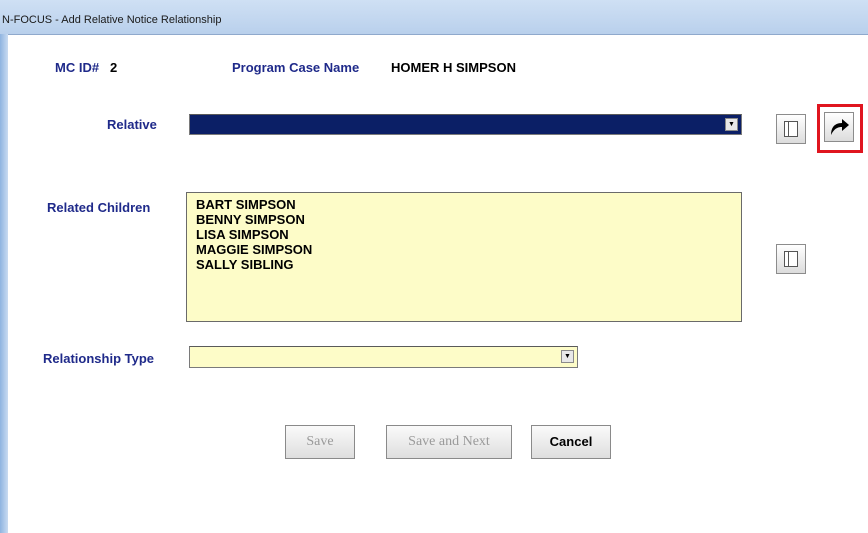  Describe the element at coordinates (296, 67) in the screenshot. I see `program-case-name-label: Program Case Name` at that location.